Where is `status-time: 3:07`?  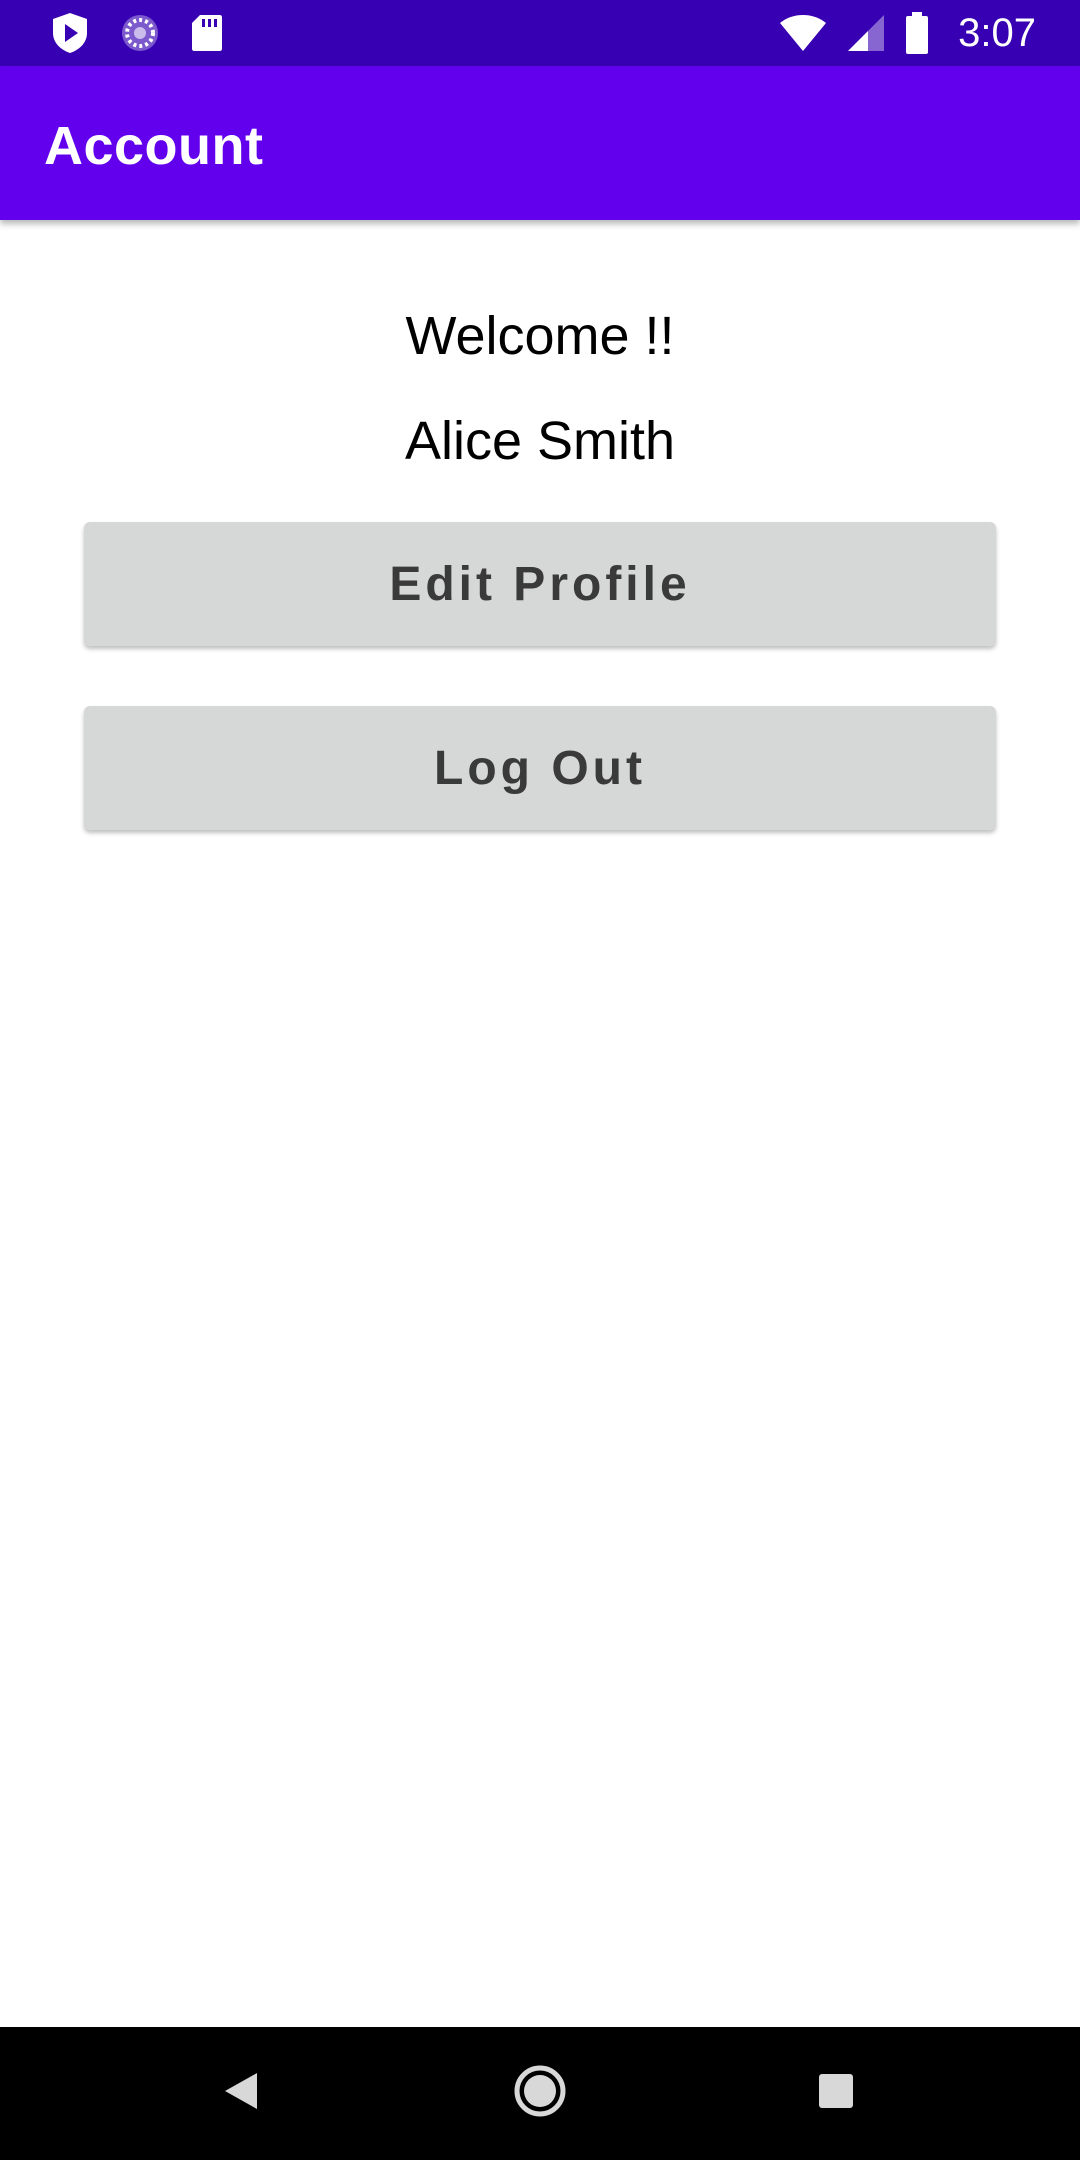
status-time: 3:07 is located at coordinates (997, 32).